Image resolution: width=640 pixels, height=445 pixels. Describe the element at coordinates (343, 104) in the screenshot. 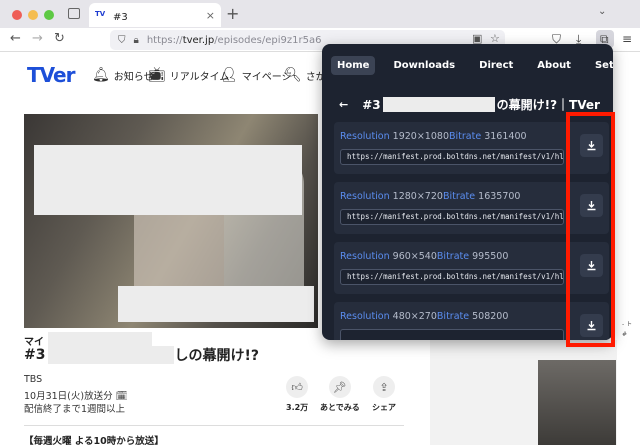

I see `back-arrow-icon: ←` at that location.